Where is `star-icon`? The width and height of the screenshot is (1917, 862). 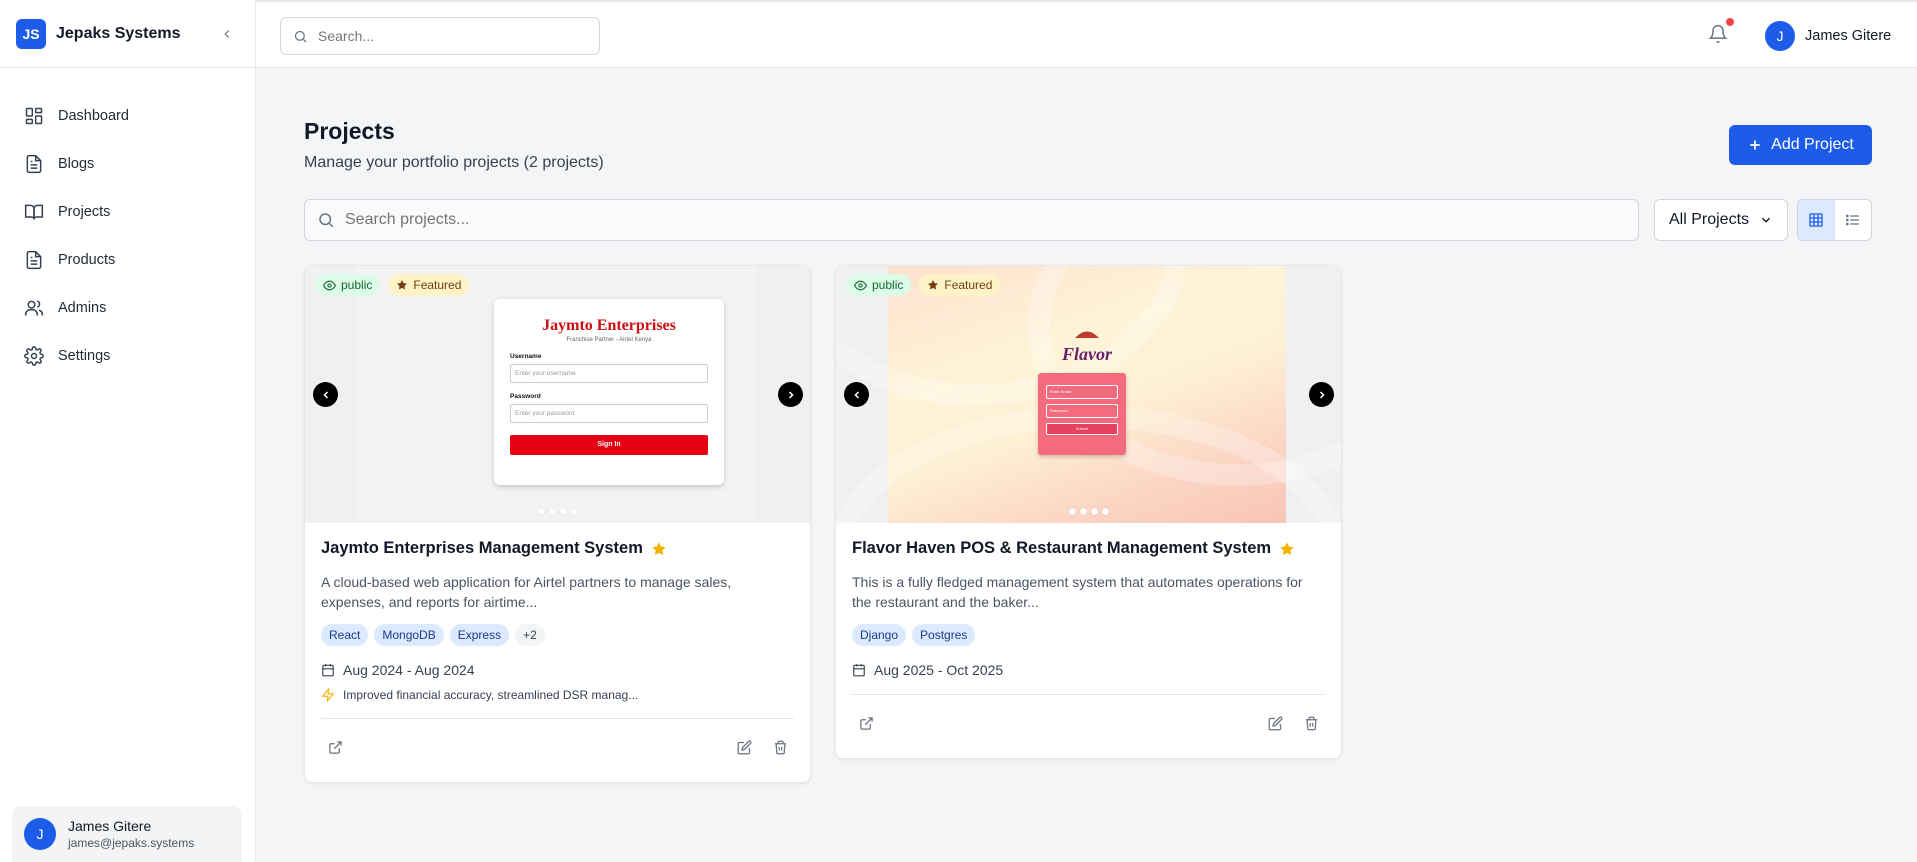
star-icon is located at coordinates (659, 548).